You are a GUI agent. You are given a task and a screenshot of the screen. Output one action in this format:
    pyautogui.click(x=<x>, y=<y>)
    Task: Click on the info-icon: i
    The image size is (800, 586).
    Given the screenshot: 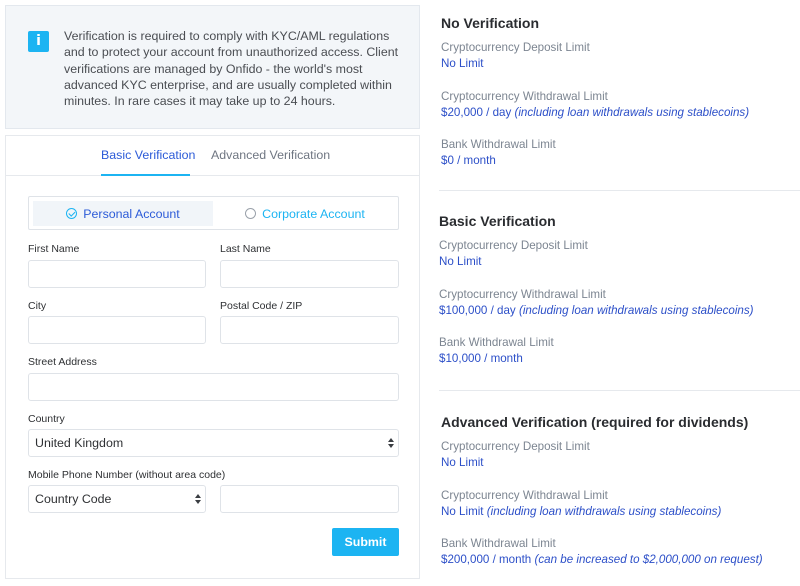 What is the action you would take?
    pyautogui.click(x=38, y=41)
    